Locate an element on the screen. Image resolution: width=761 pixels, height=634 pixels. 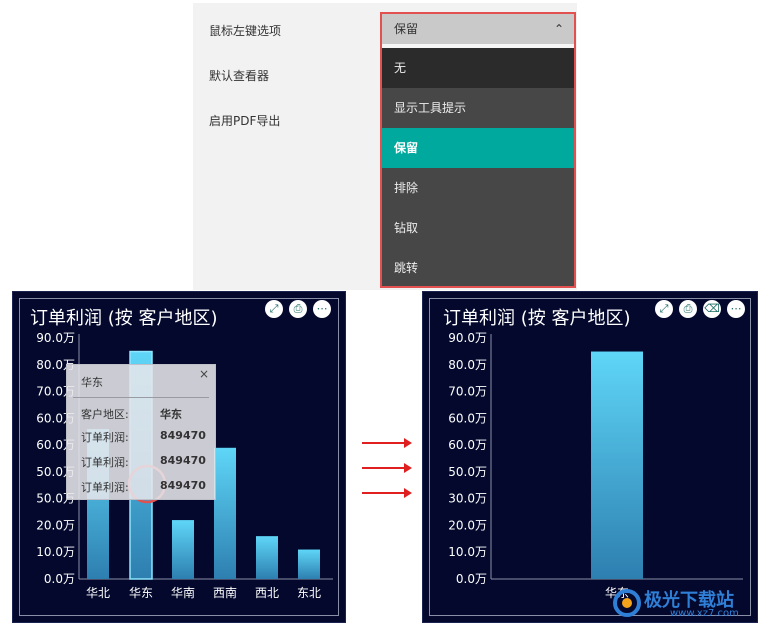
y-tick-label: 30.0万 is located at coordinates (467, 499).